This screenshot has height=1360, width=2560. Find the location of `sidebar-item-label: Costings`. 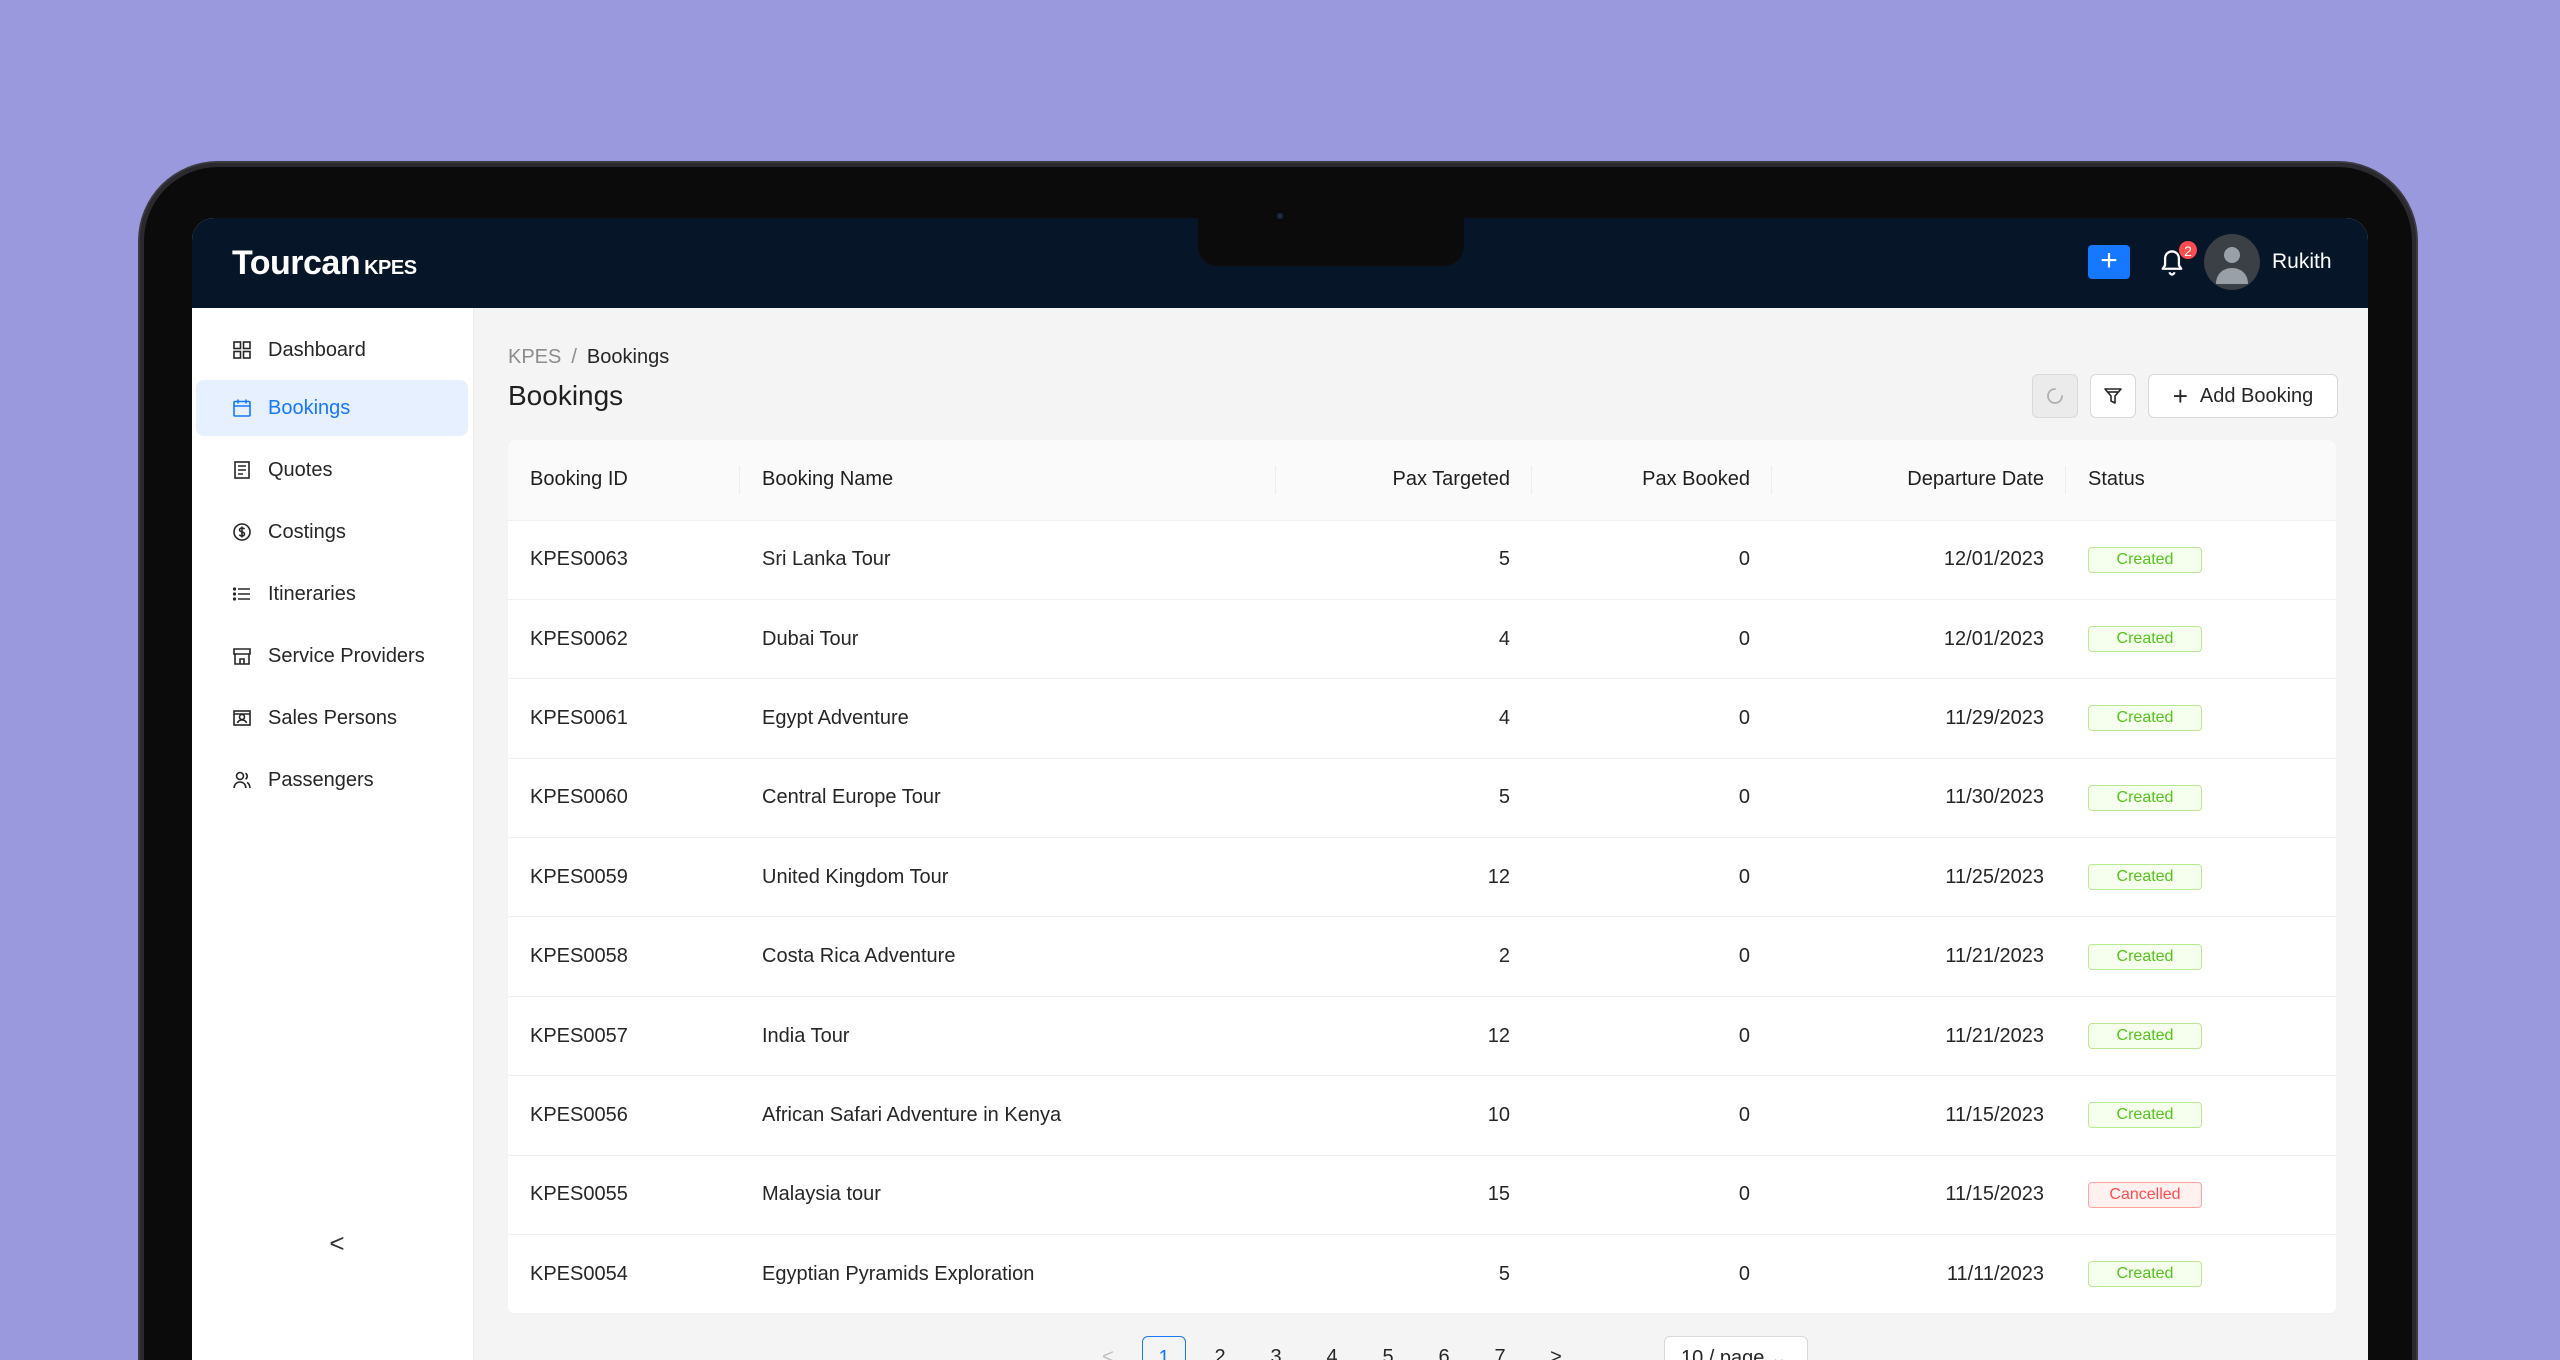

sidebar-item-label: Costings is located at coordinates (307, 531).